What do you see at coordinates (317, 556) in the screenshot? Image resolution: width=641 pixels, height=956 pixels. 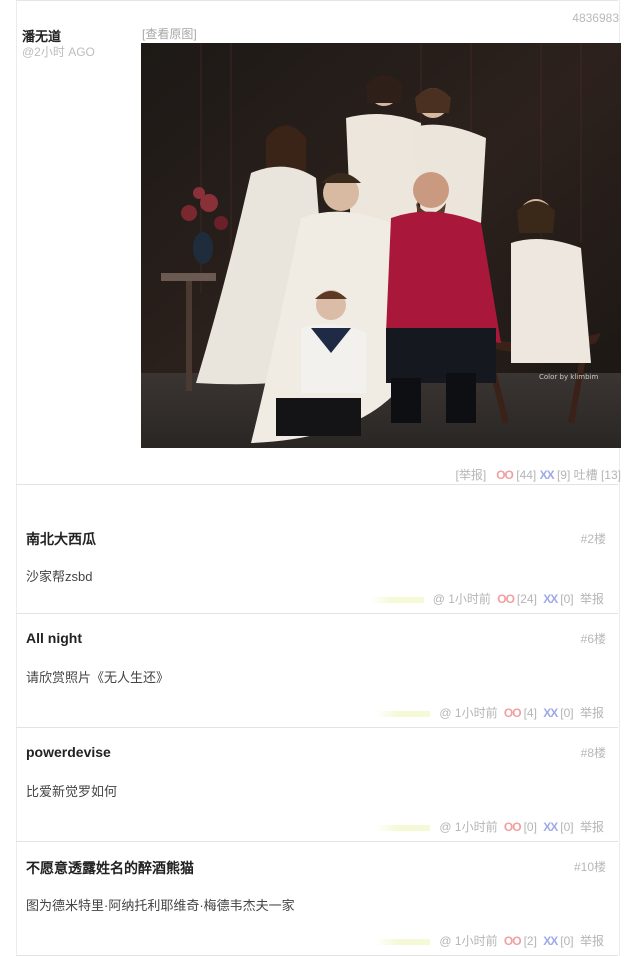 I see `comment-item: 南北大西瓜 #2楼 沙家帮zsbd @ 1小时前 OO [24] XX [0] 举报` at bounding box center [317, 556].